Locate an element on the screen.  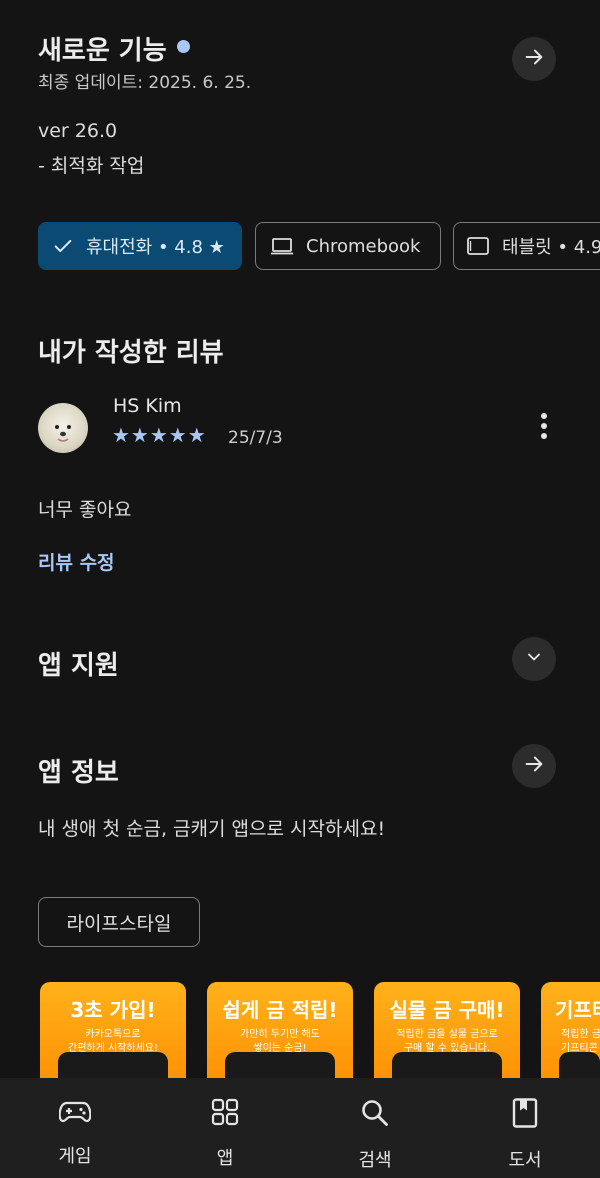
chip-chromebook-label: Chromebook is located at coordinates (363, 246).